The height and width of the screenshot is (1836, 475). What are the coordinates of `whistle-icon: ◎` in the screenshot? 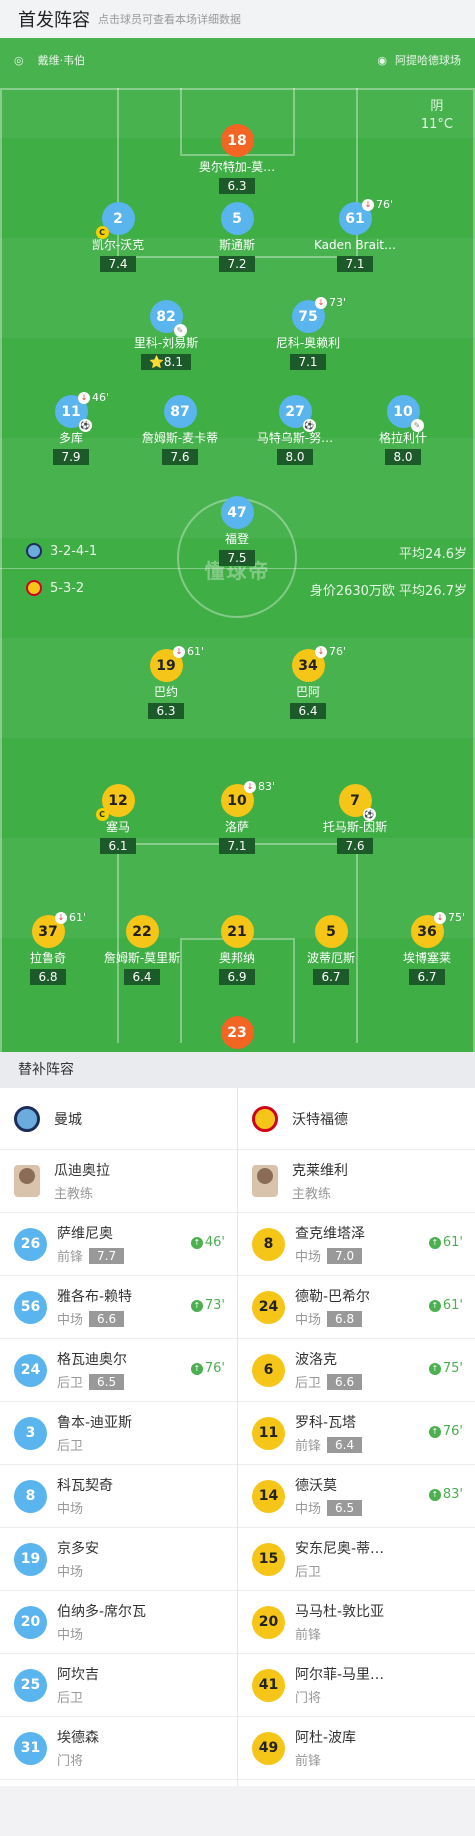 It's located at (19, 60).